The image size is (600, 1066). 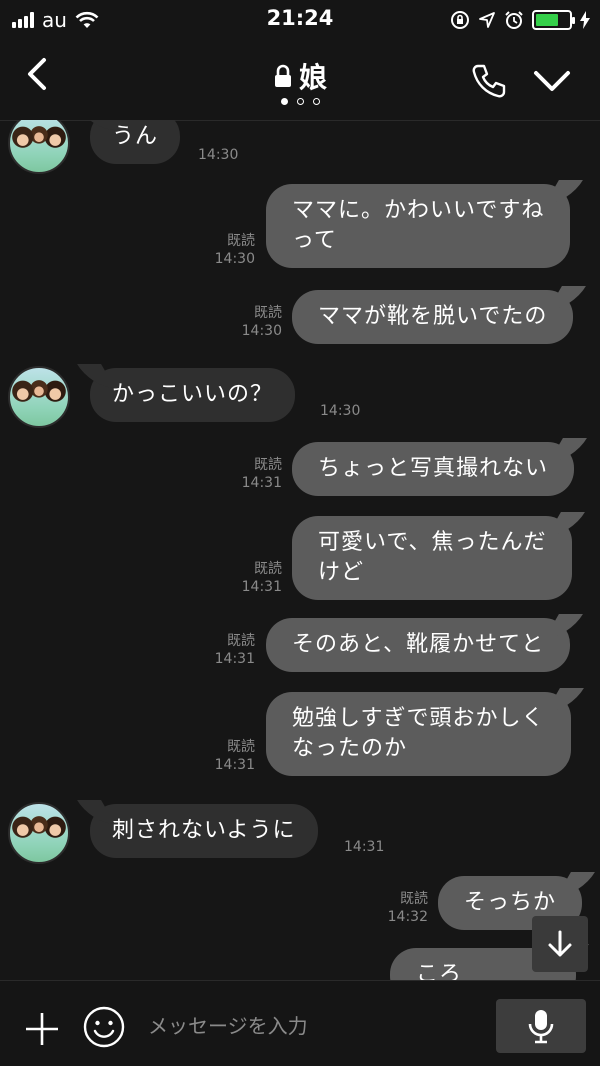 I want to click on message-composer, so click(x=300, y=1023).